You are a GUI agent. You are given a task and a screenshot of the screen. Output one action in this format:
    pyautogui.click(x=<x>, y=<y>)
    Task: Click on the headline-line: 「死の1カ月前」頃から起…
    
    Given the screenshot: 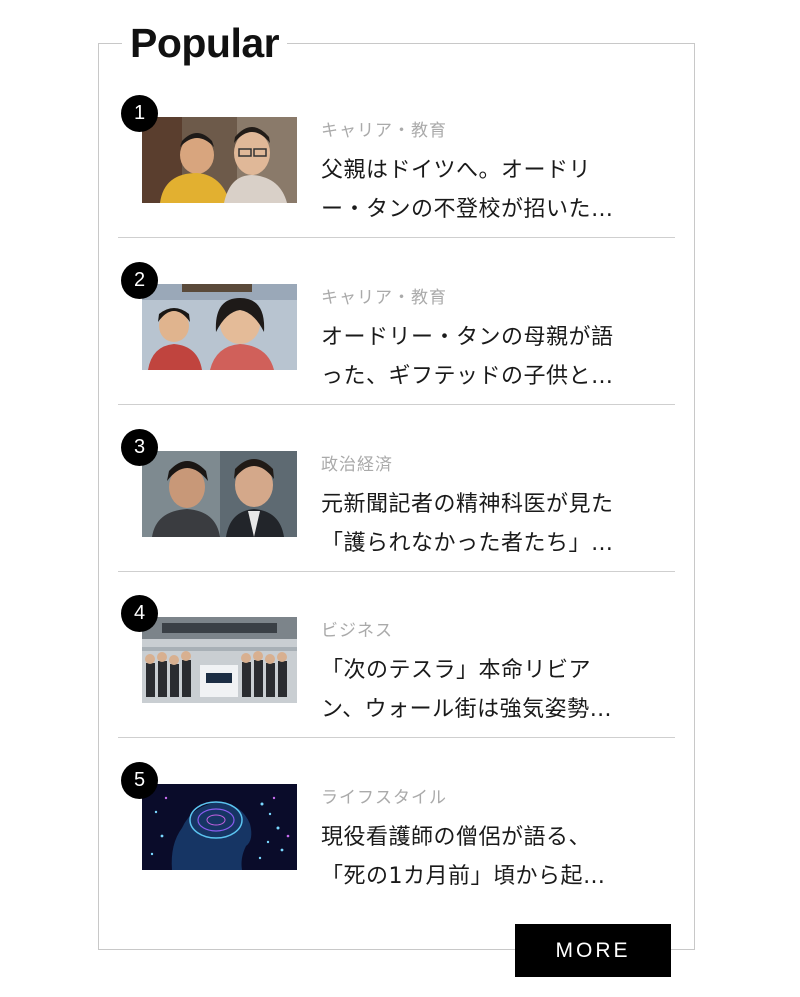 What is the action you would take?
    pyautogui.click(x=463, y=876)
    